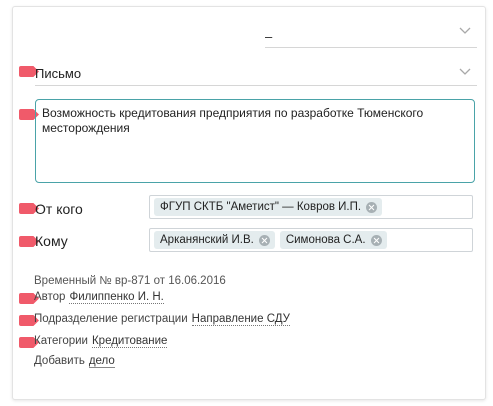 The height and width of the screenshot is (406, 493). Describe the element at coordinates (255, 74) in the screenshot. I see `doc-type-select: Письмо` at that location.